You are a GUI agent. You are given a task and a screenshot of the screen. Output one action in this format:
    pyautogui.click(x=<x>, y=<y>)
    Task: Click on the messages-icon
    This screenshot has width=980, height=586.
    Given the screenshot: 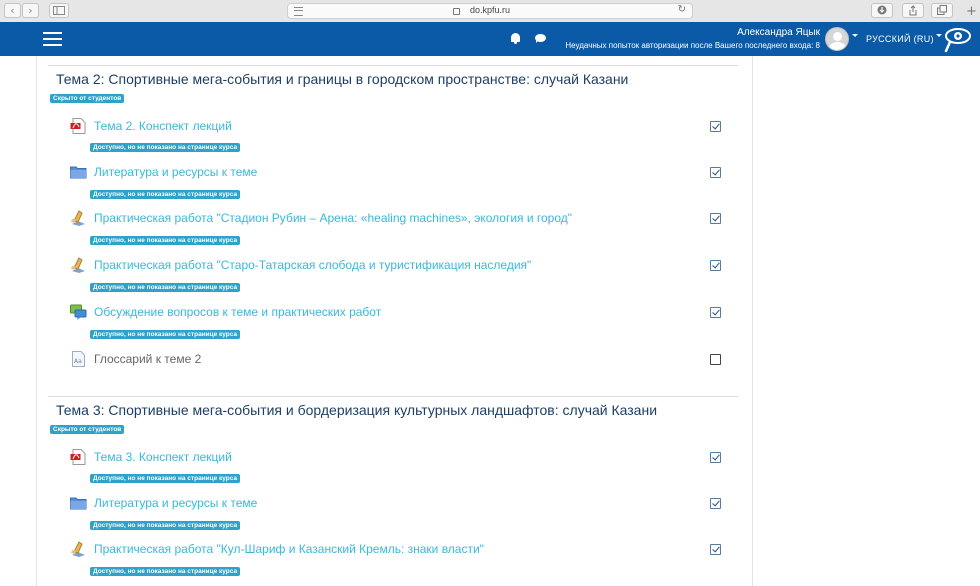 What is the action you would take?
    pyautogui.click(x=540, y=38)
    